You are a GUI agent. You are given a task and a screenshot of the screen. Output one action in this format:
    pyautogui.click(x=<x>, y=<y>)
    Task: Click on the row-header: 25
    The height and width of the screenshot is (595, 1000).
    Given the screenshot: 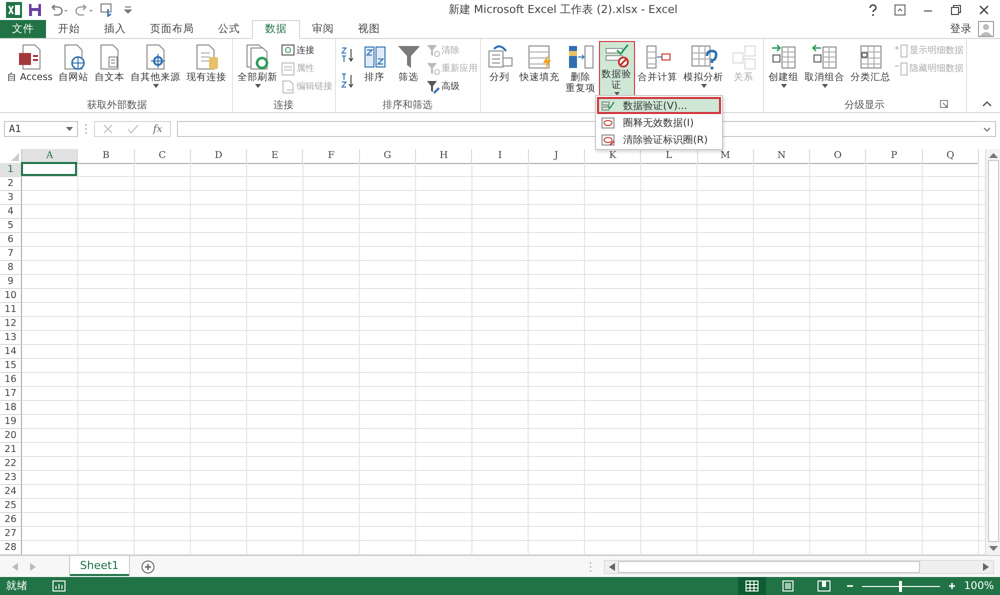 What is the action you would take?
    pyautogui.click(x=11, y=506)
    